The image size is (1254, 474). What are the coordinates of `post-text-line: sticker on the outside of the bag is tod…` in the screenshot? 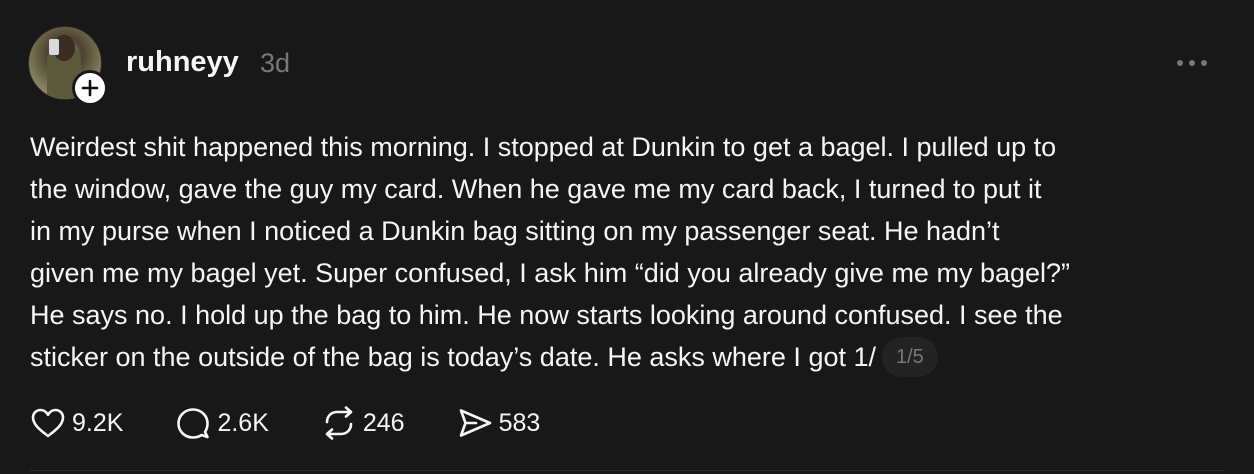 It's located at (453, 357).